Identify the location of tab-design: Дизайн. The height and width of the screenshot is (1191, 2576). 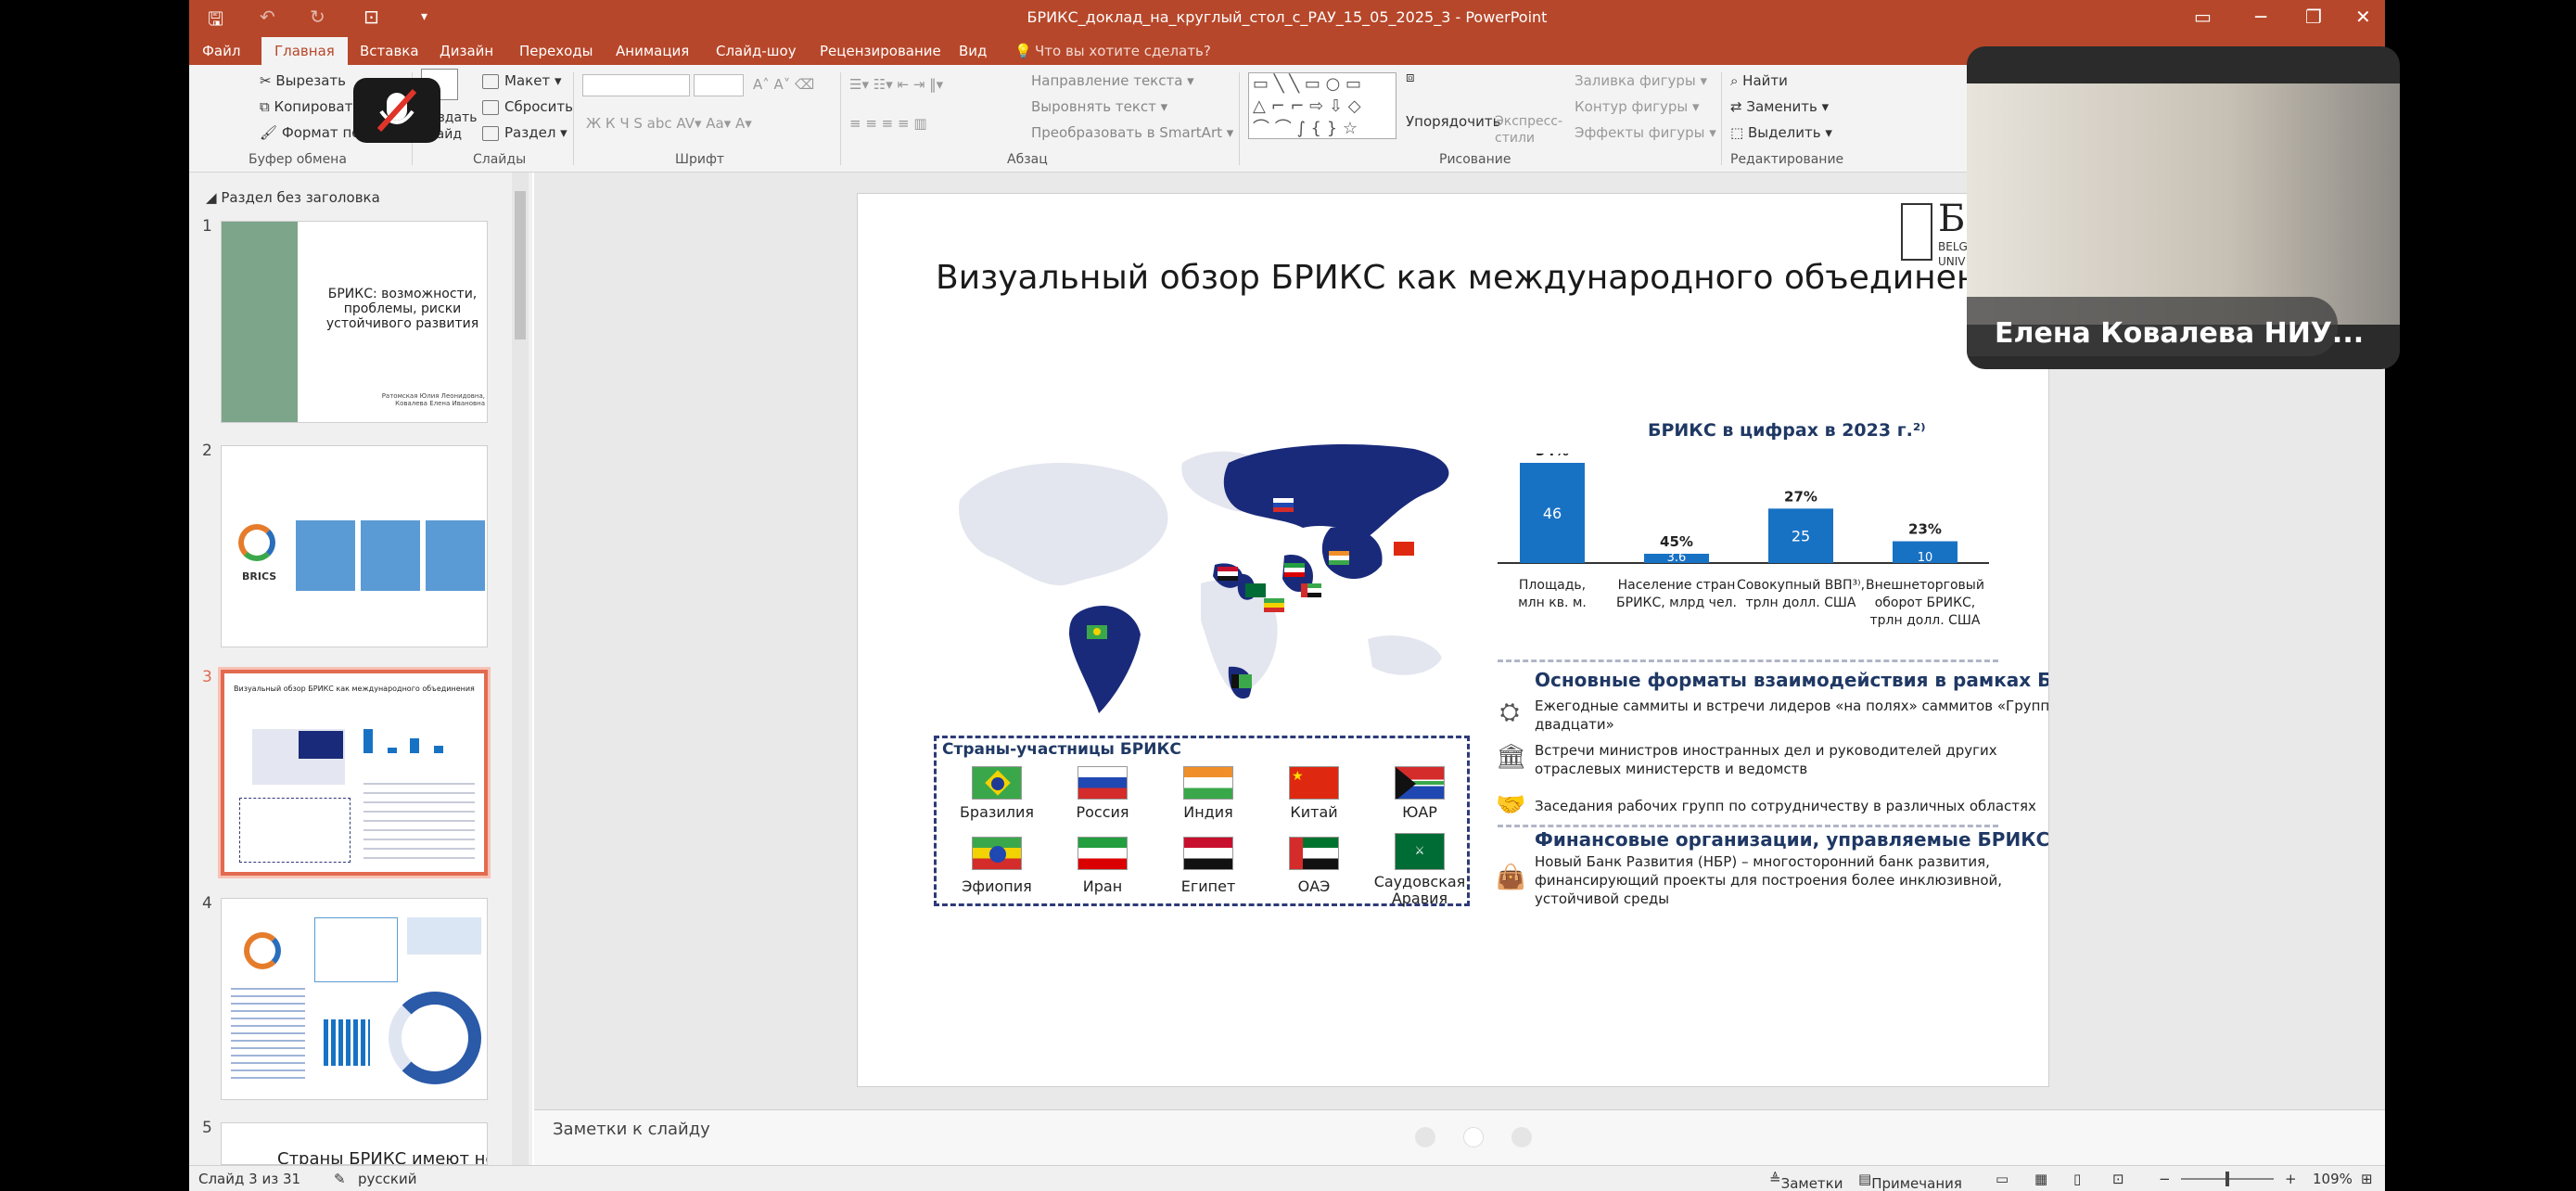
(467, 51).